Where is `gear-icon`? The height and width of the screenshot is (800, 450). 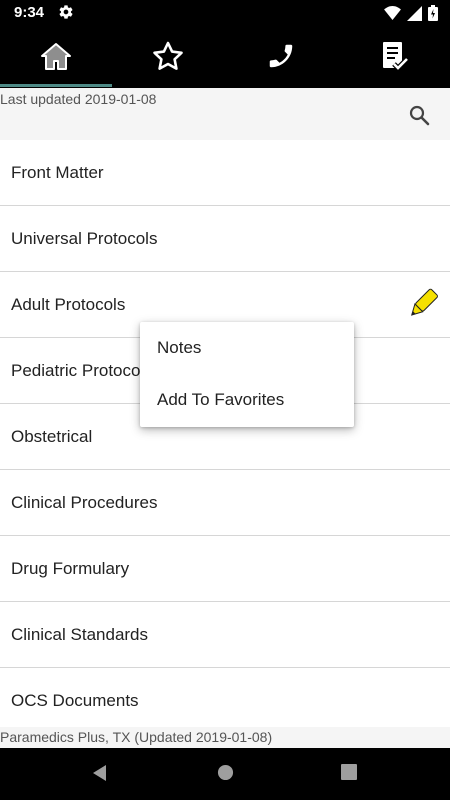
gear-icon is located at coordinates (66, 12).